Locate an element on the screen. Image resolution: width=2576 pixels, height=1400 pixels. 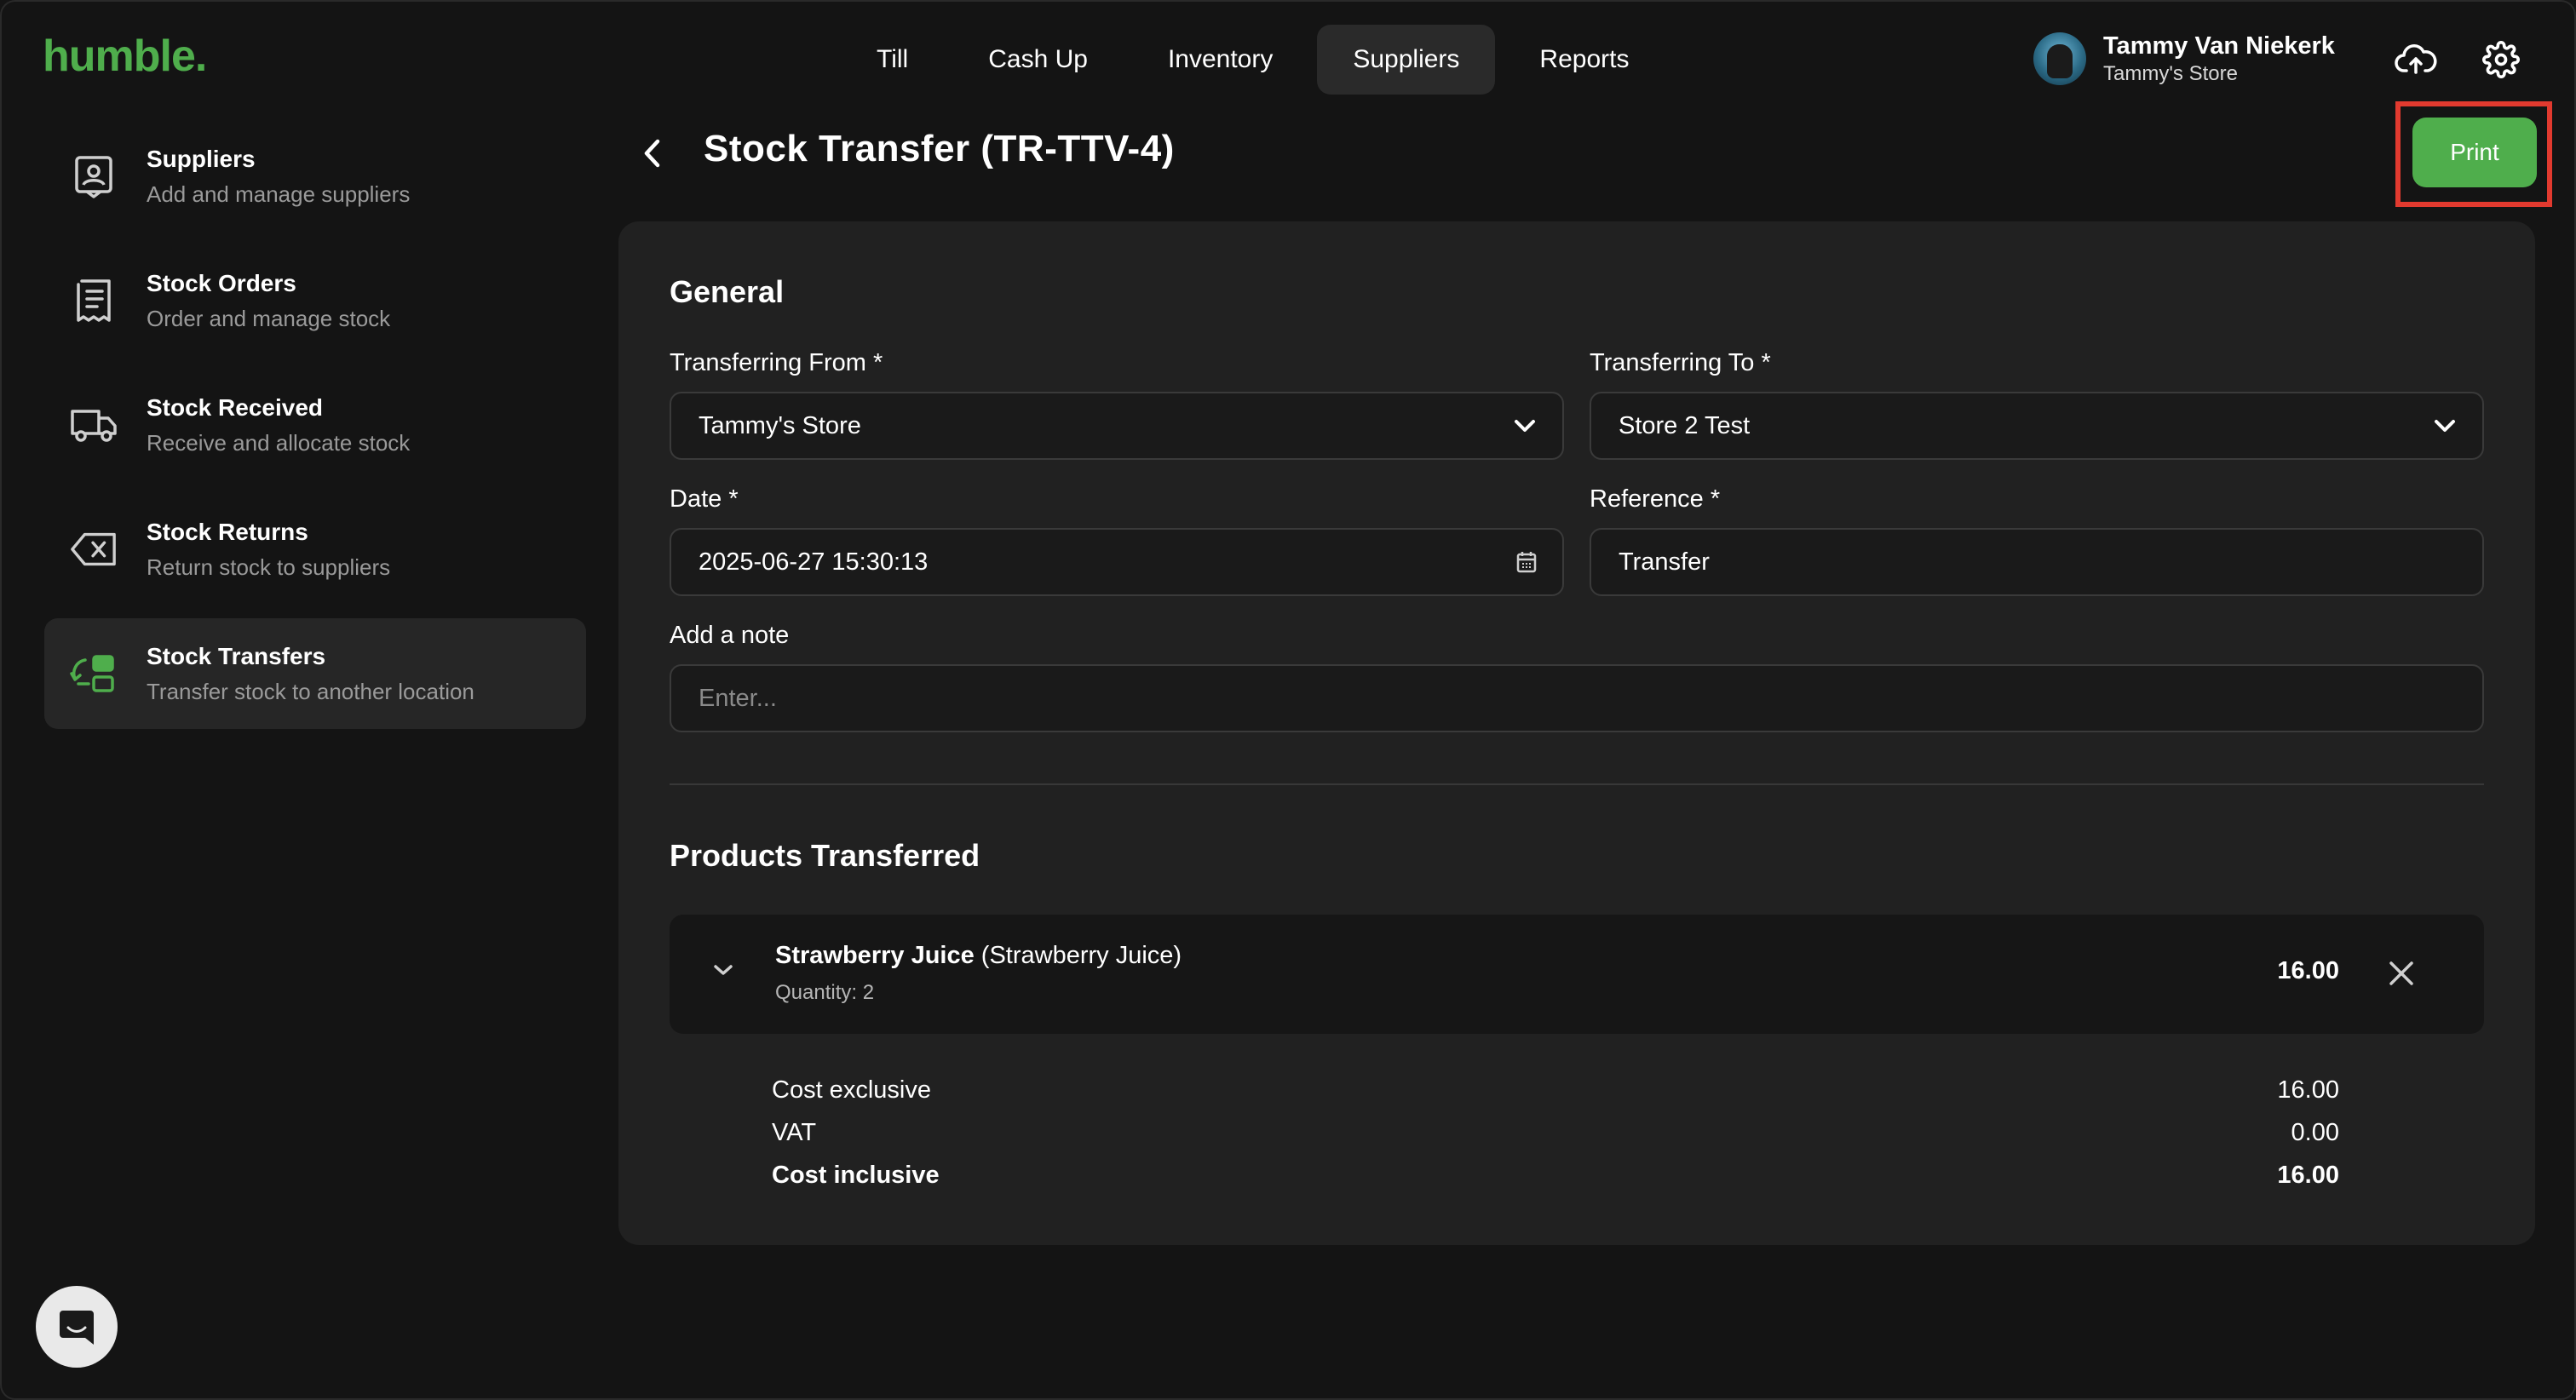
gear-icon is located at coordinates (2501, 59).